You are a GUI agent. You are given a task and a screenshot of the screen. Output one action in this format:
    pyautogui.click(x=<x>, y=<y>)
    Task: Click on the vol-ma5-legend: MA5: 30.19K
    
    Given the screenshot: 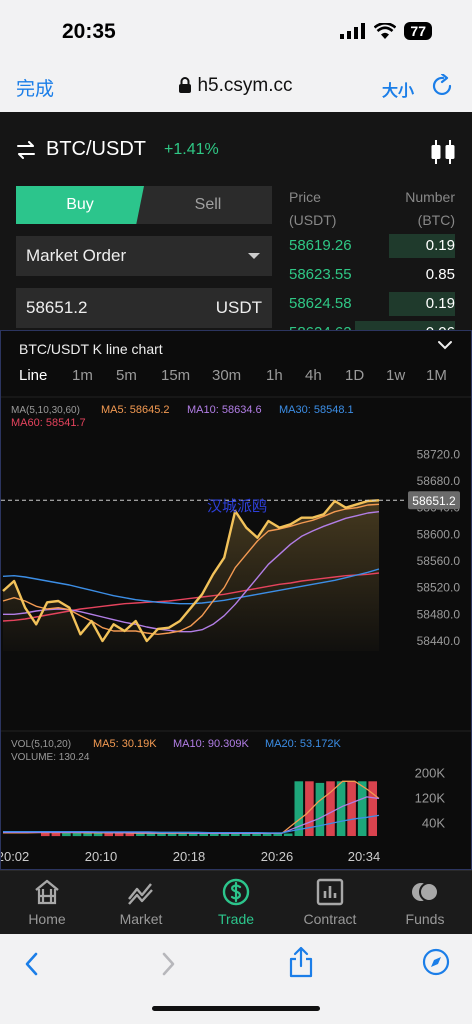 What is the action you would take?
    pyautogui.click(x=125, y=744)
    